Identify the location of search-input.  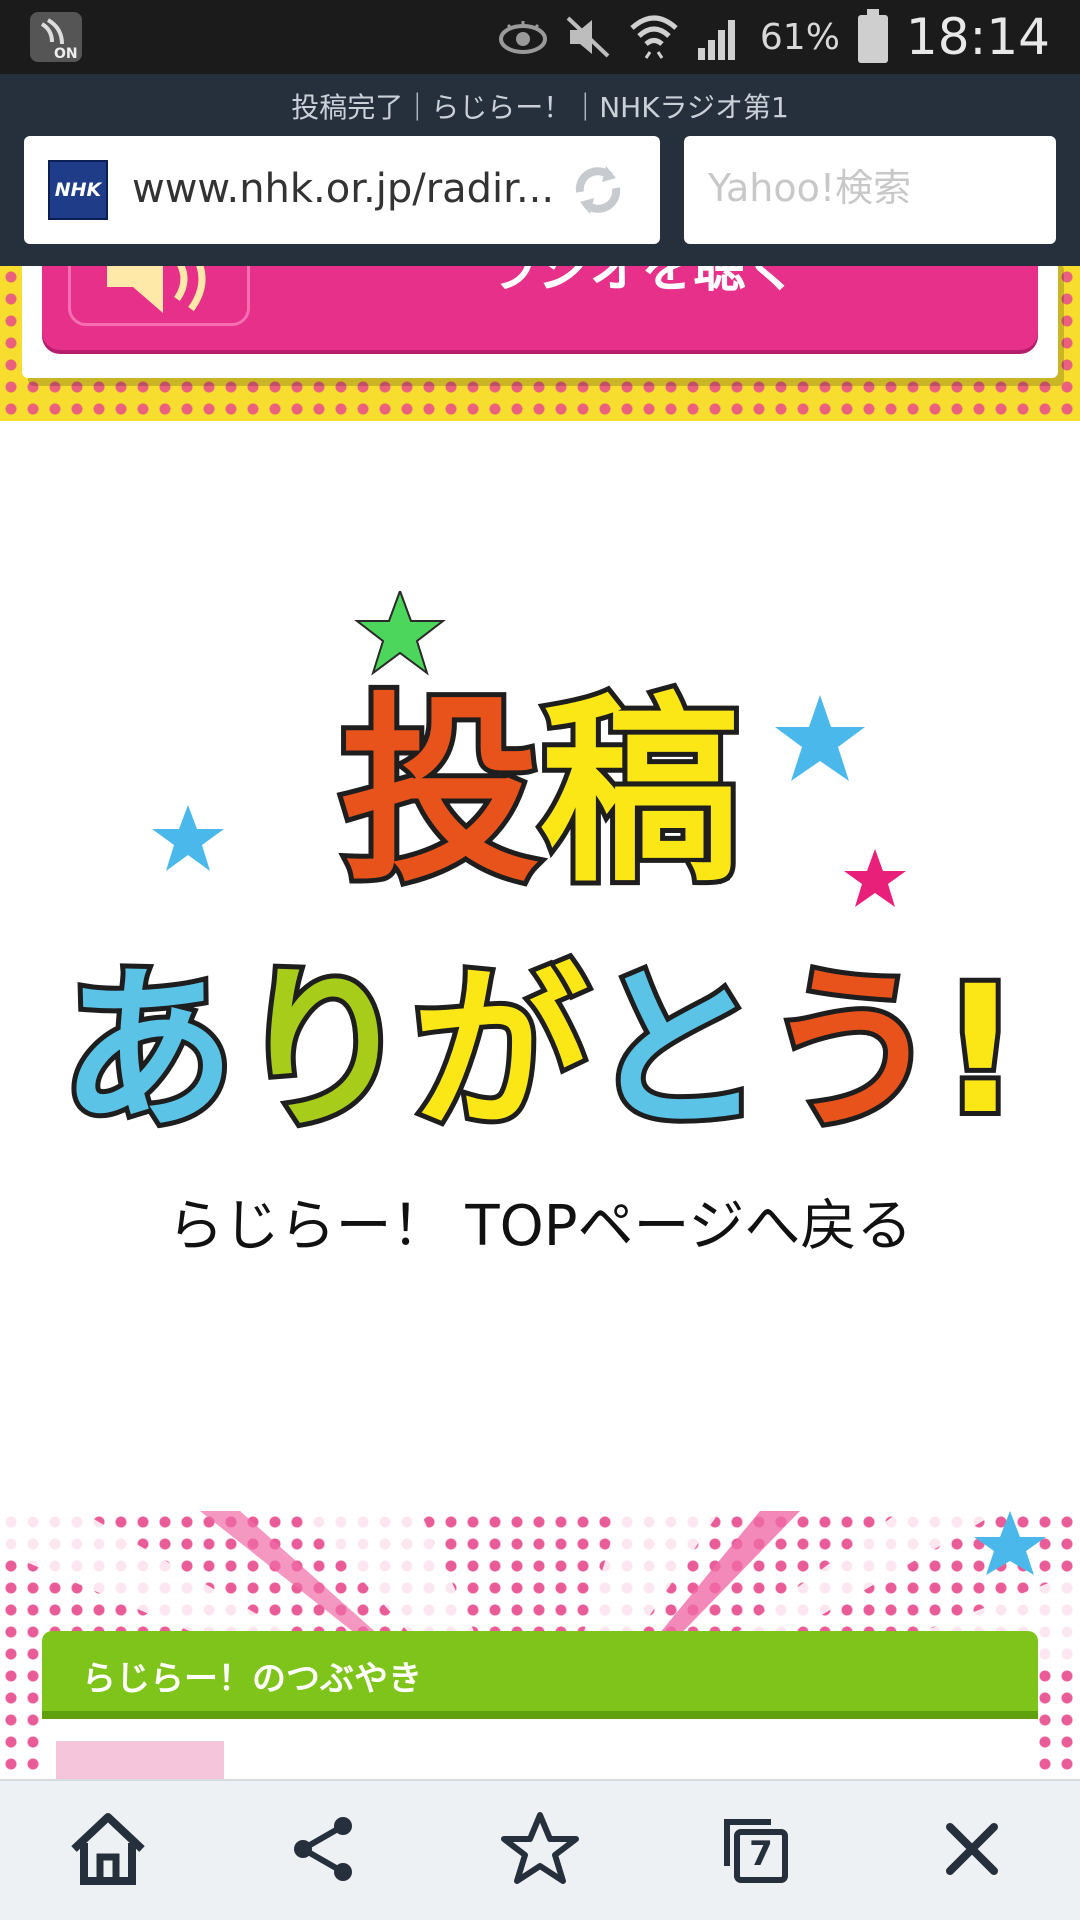
(873, 188).